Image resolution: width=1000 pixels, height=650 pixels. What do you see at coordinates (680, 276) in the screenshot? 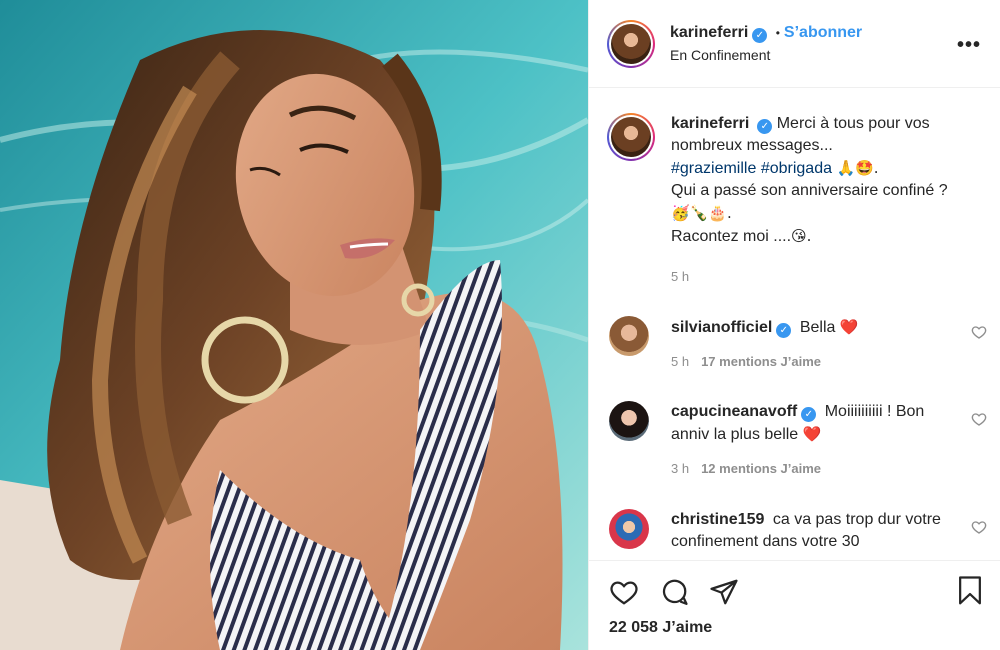
I see `caption-timestamp: 5 h` at bounding box center [680, 276].